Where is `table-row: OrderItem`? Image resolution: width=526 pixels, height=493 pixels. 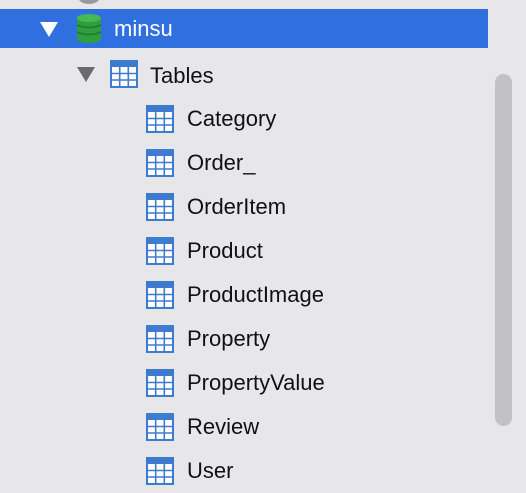 table-row: OrderItem is located at coordinates (244, 207).